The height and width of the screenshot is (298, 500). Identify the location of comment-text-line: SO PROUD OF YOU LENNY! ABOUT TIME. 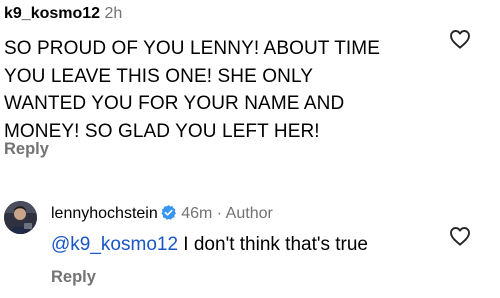
(192, 48).